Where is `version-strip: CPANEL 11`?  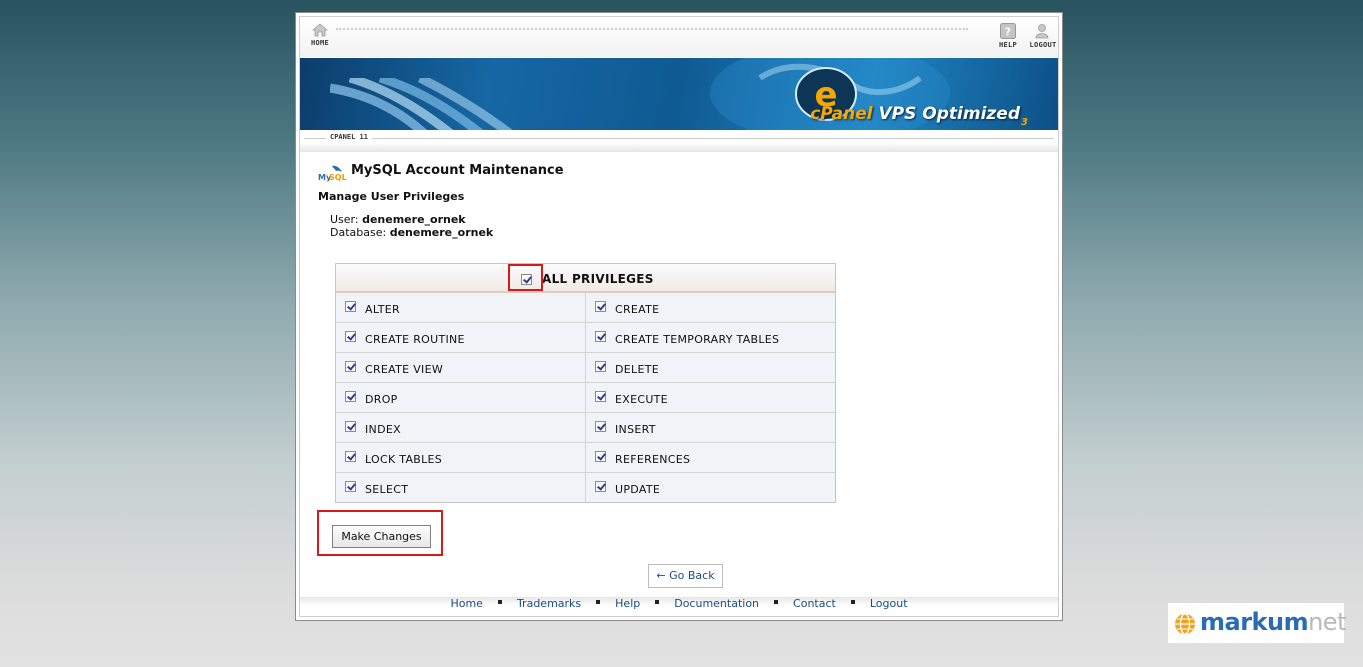
version-strip: CPANEL 11 is located at coordinates (679, 141).